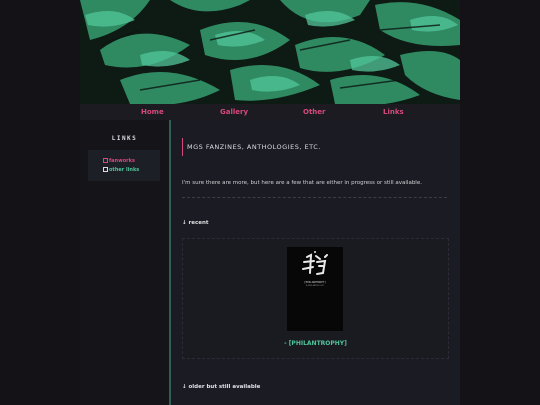  I want to click on sidebar-links-box: fanworks other links, so click(124, 165).